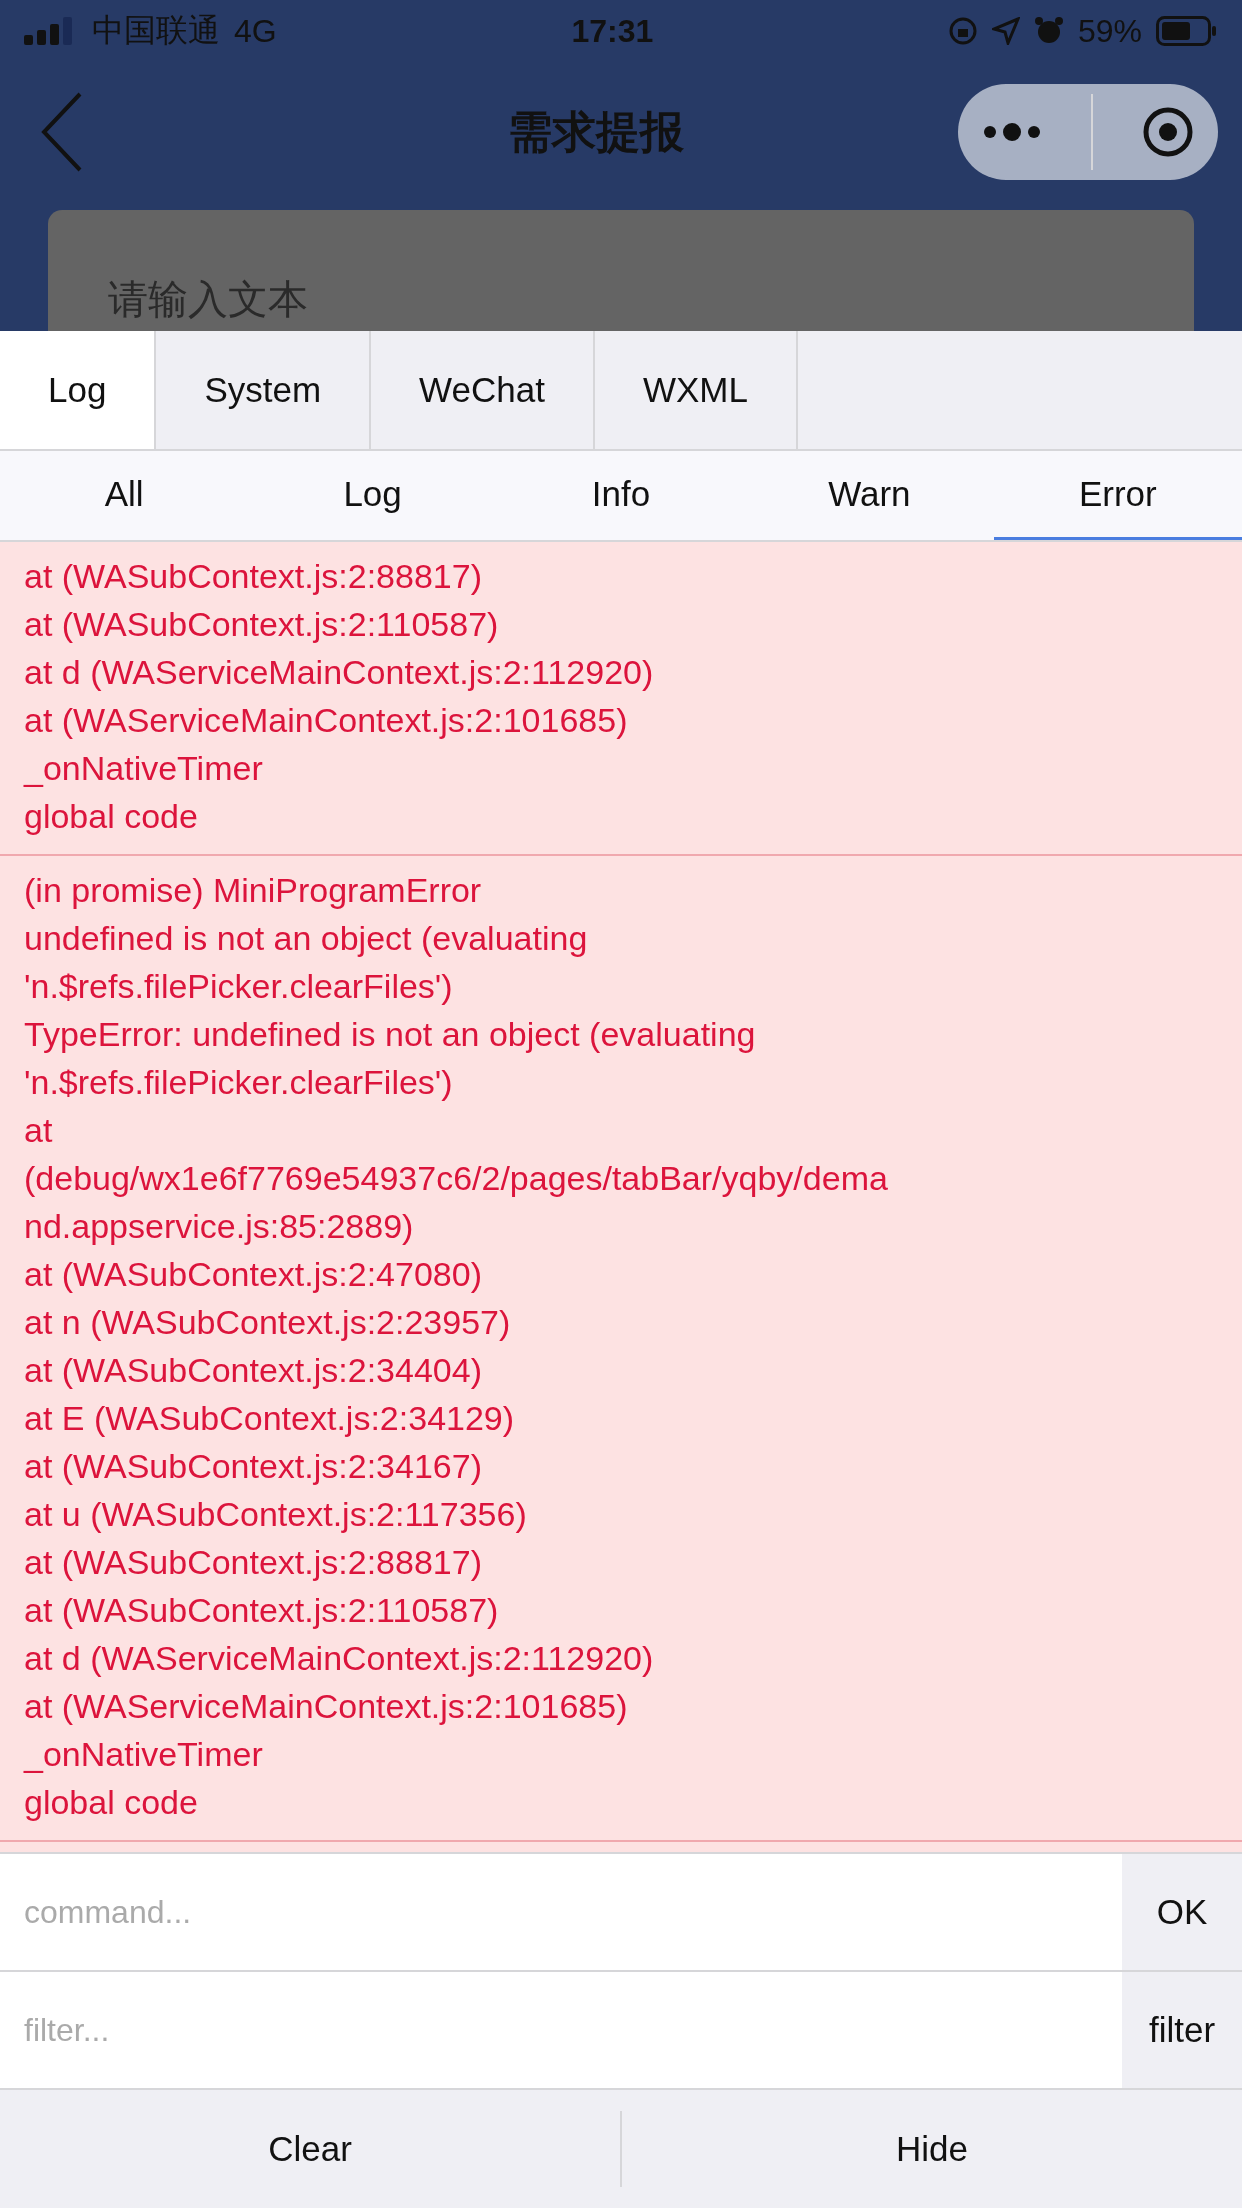  Describe the element at coordinates (208, 299) in the screenshot. I see `input-placeholder: 请输入文本` at that location.